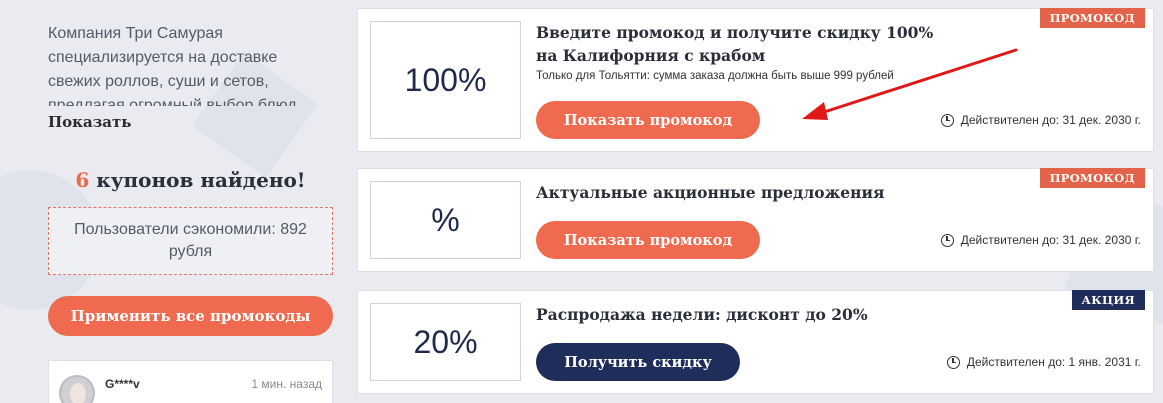 The width and height of the screenshot is (1163, 403). What do you see at coordinates (286, 384) in the screenshot?
I see `review-time: 1 мин. назад` at bounding box center [286, 384].